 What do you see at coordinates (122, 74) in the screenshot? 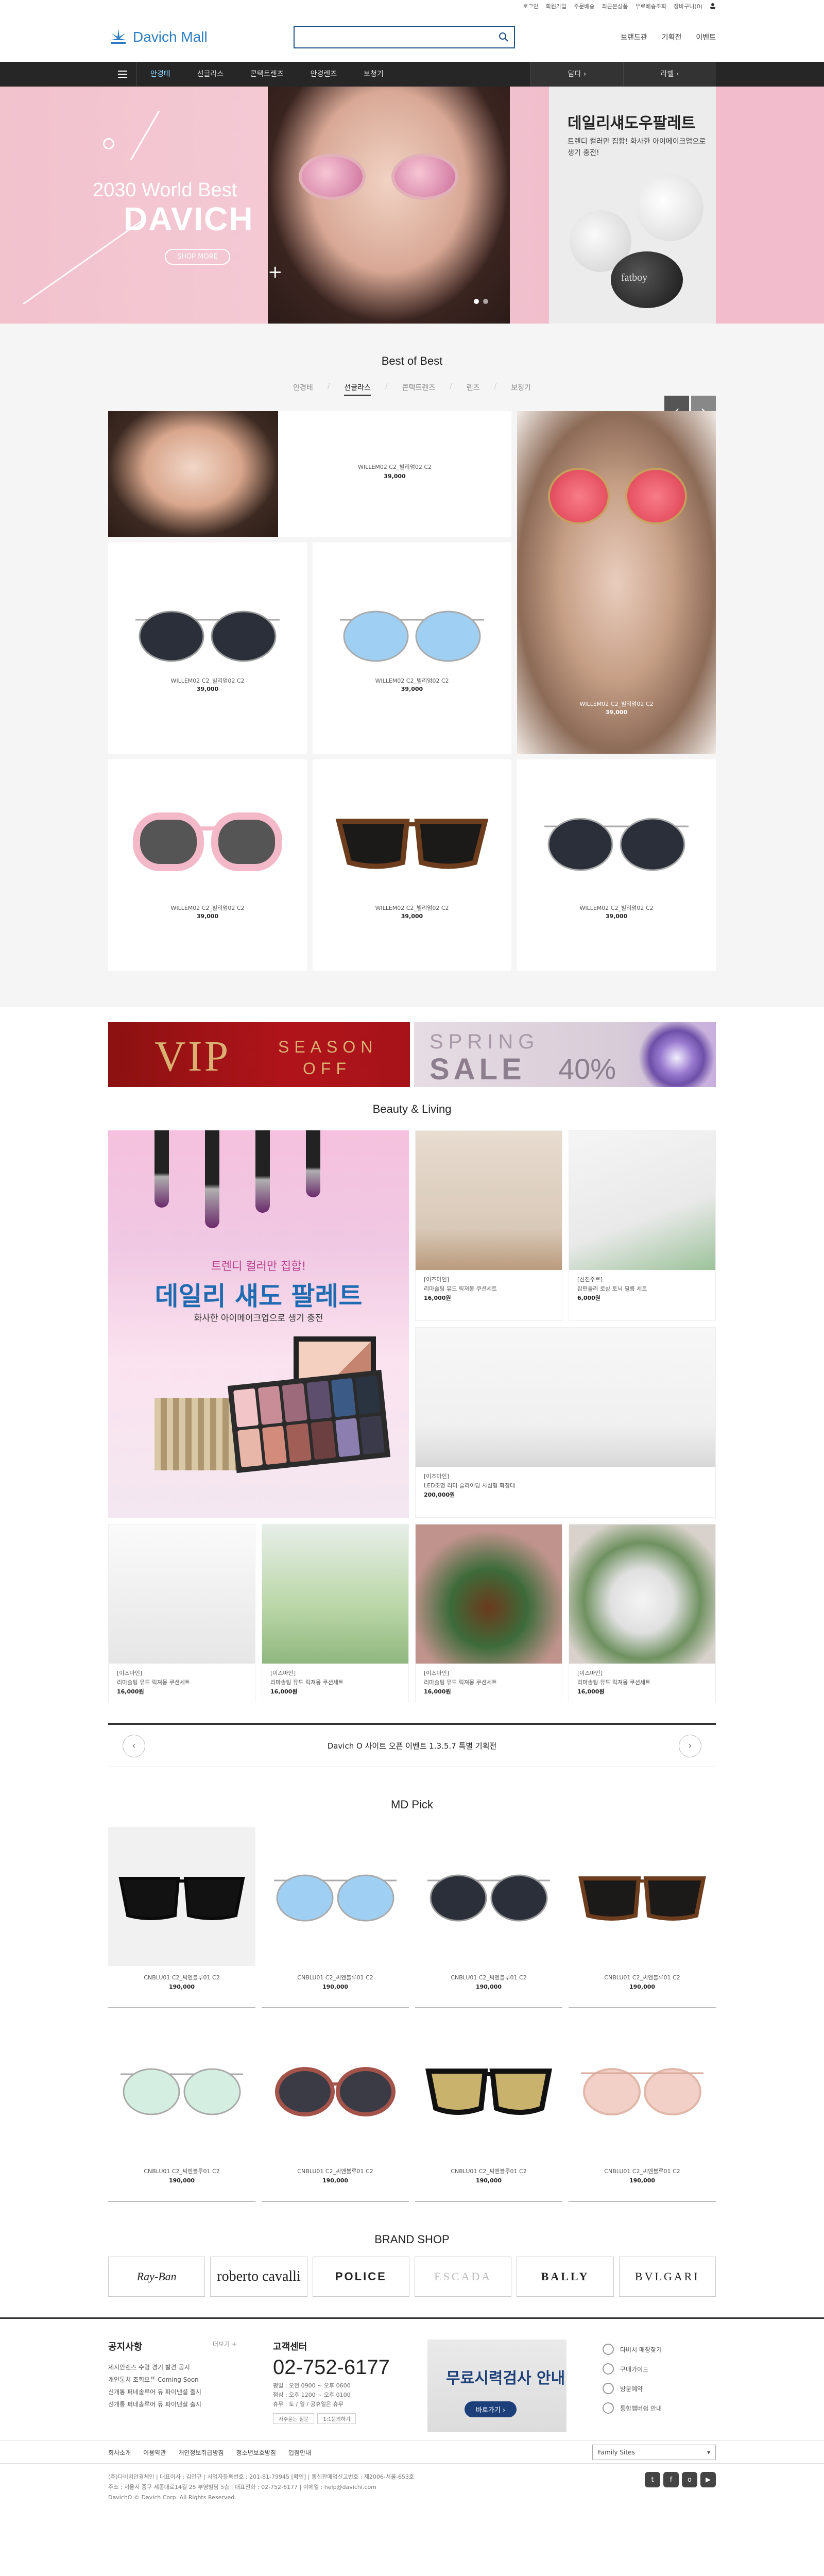
I see `menu-button` at bounding box center [122, 74].